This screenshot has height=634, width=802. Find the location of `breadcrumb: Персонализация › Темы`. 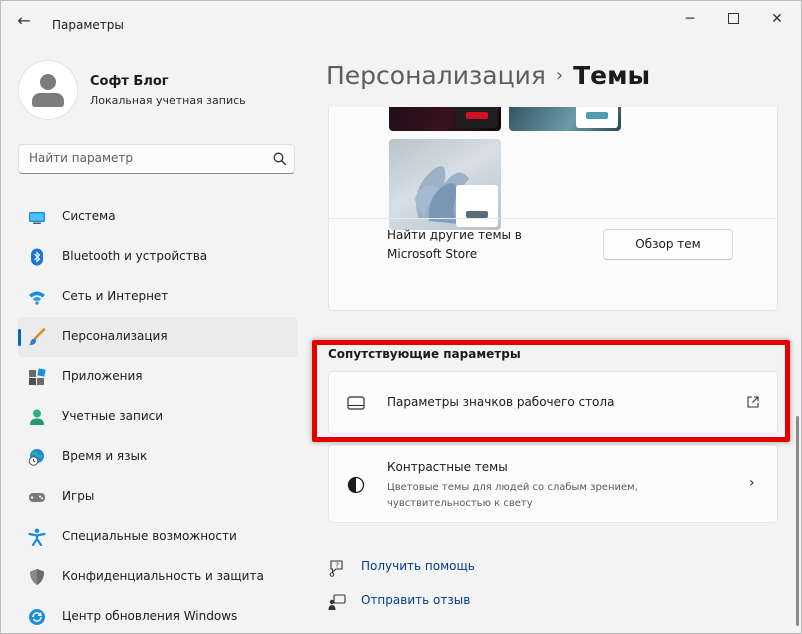

breadcrumb: Персонализация › Темы is located at coordinates (488, 75).